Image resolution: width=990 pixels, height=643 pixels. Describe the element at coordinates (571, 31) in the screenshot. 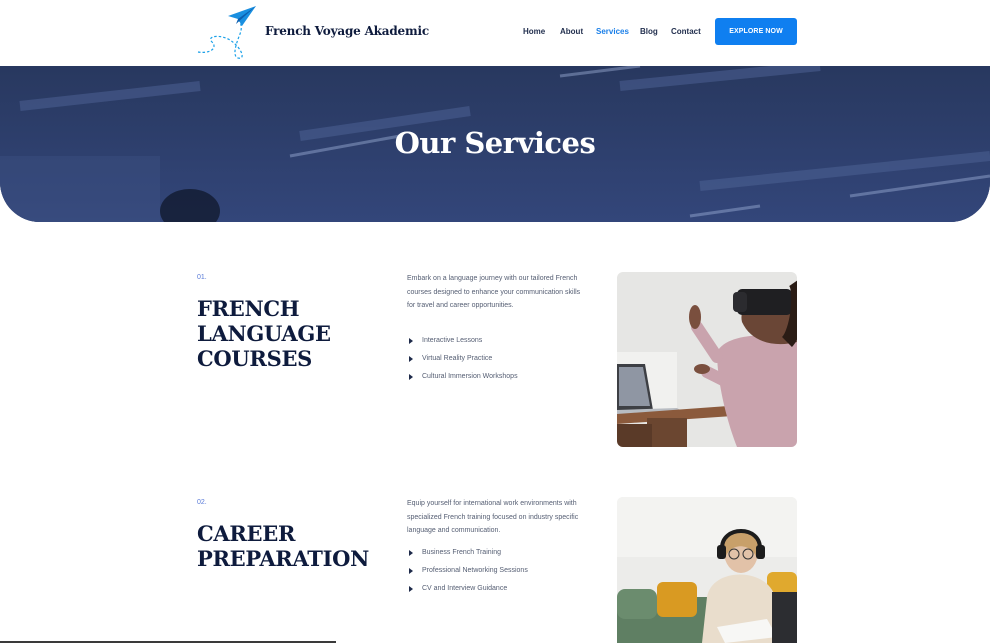

I see `nav-about: About` at that location.